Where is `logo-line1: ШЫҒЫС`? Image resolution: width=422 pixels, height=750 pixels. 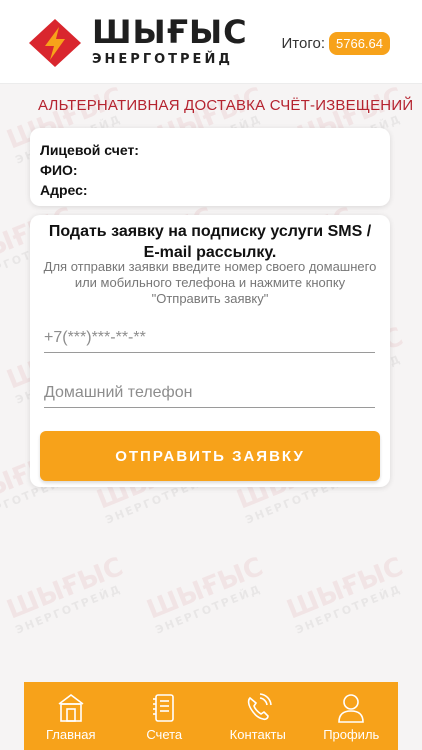
logo-line1: ШЫҒЫС is located at coordinates (170, 32).